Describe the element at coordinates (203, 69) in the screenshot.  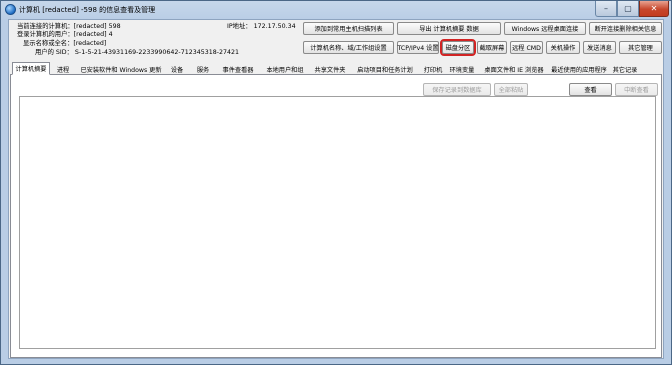
I see `tab-services: 服务` at that location.